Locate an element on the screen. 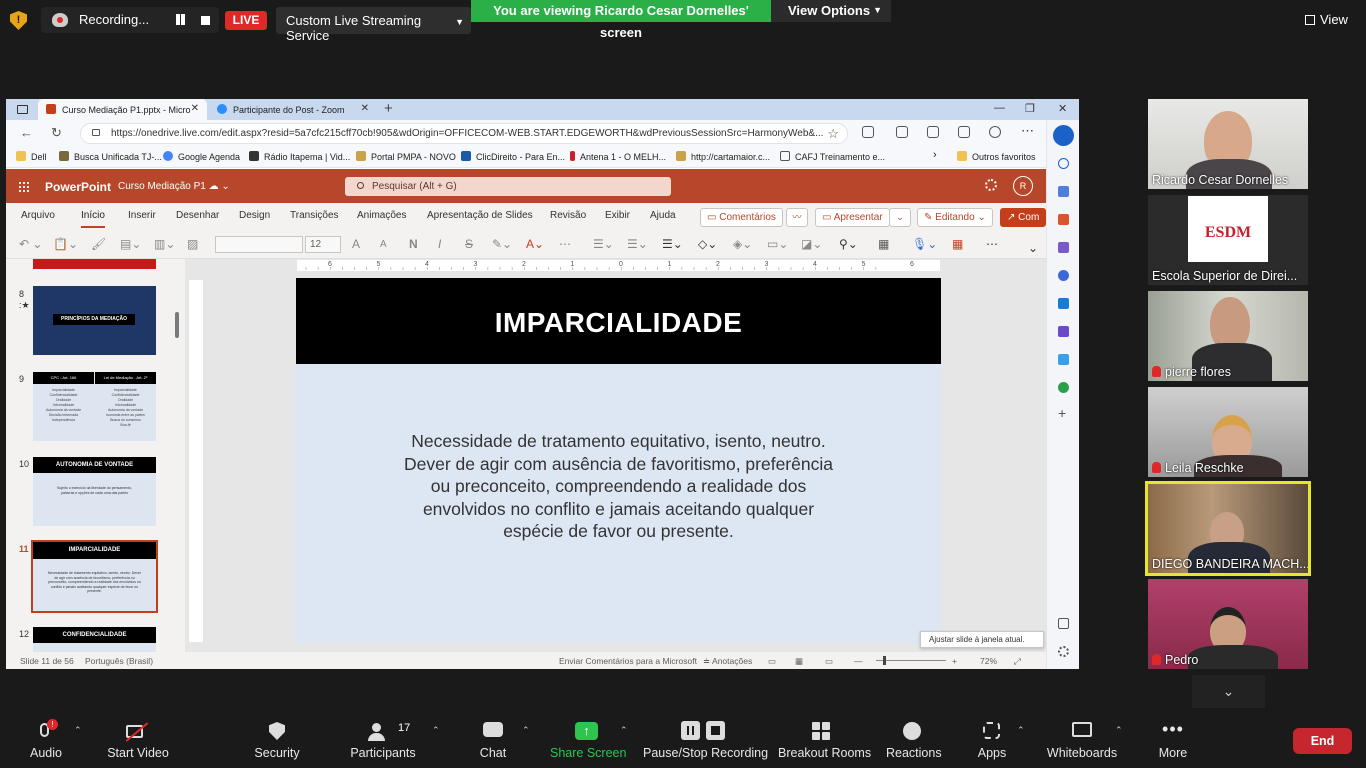  shopping-icon is located at coordinates (1063, 191).